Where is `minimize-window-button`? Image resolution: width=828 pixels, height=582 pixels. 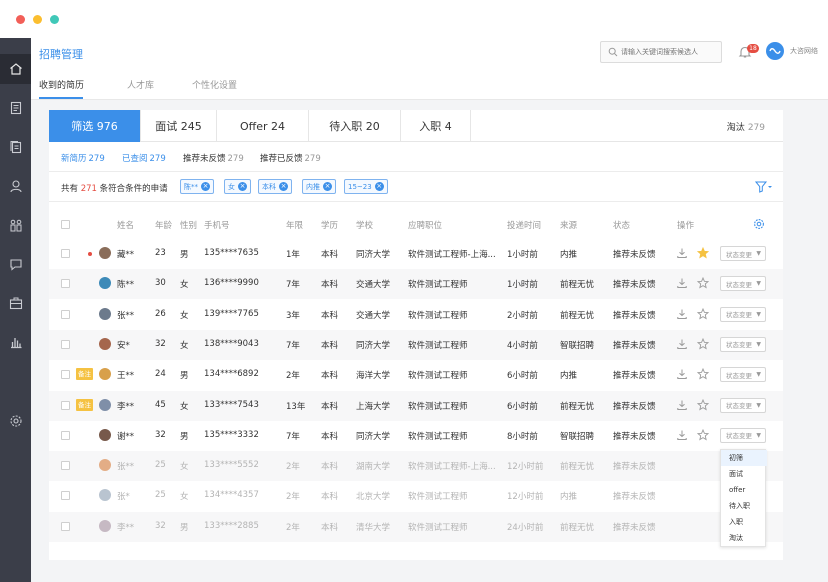
minimize-window-button is located at coordinates (37, 19).